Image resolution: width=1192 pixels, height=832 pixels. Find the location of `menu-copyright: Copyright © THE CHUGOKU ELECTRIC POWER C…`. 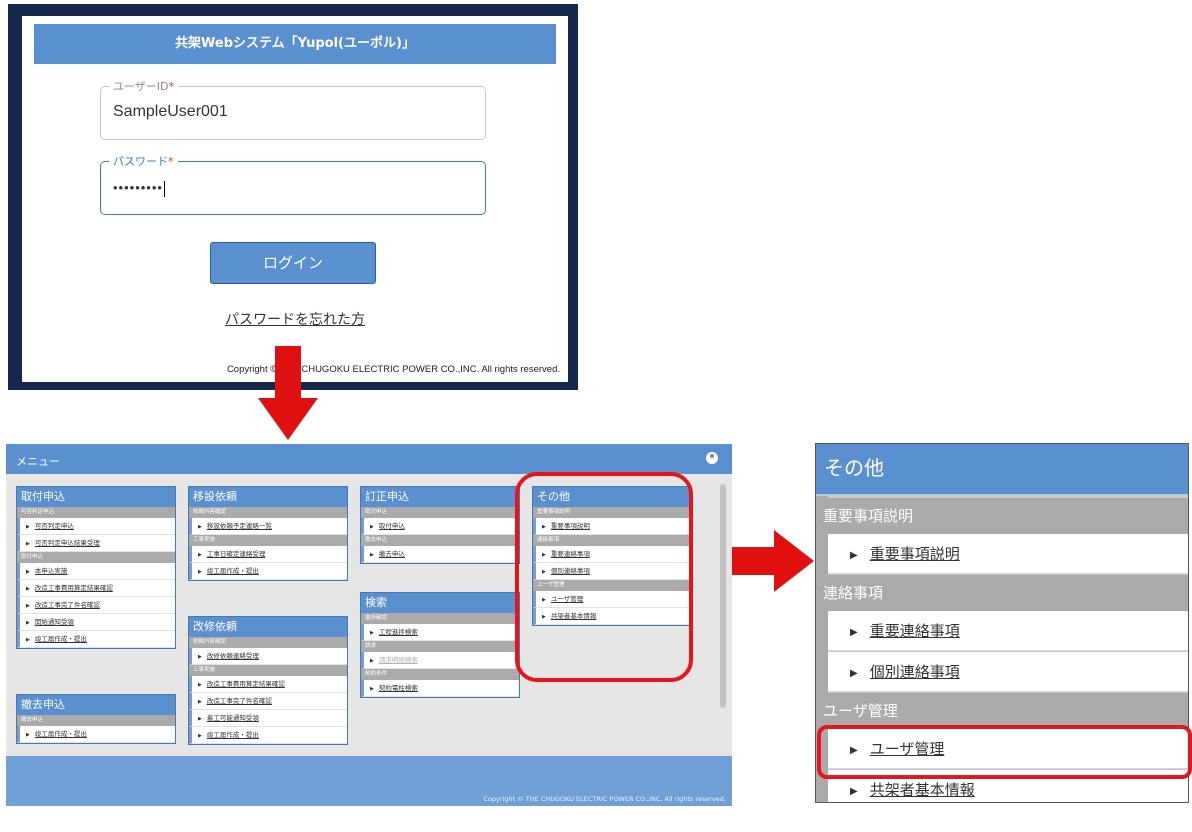

menu-copyright: Copyright © THE CHUGOKU ELECTRIC POWER C… is located at coordinates (604, 799).